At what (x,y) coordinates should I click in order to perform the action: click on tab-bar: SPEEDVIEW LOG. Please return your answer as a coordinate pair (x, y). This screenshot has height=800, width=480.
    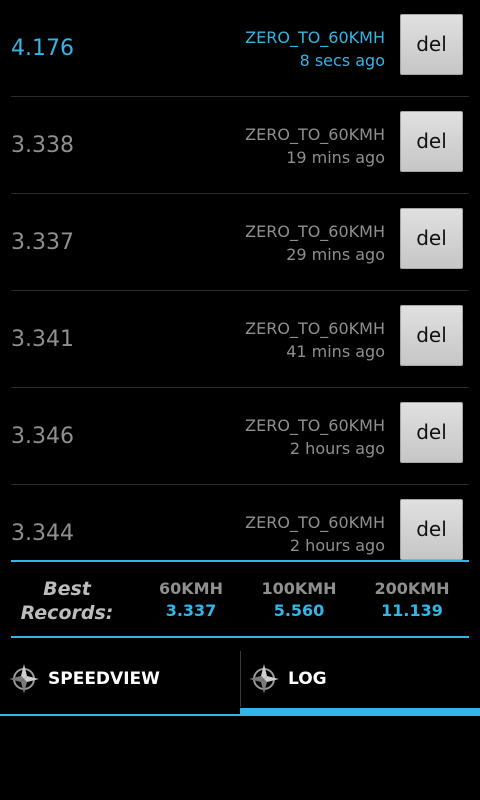
    Looking at the image, I should click on (240, 683).